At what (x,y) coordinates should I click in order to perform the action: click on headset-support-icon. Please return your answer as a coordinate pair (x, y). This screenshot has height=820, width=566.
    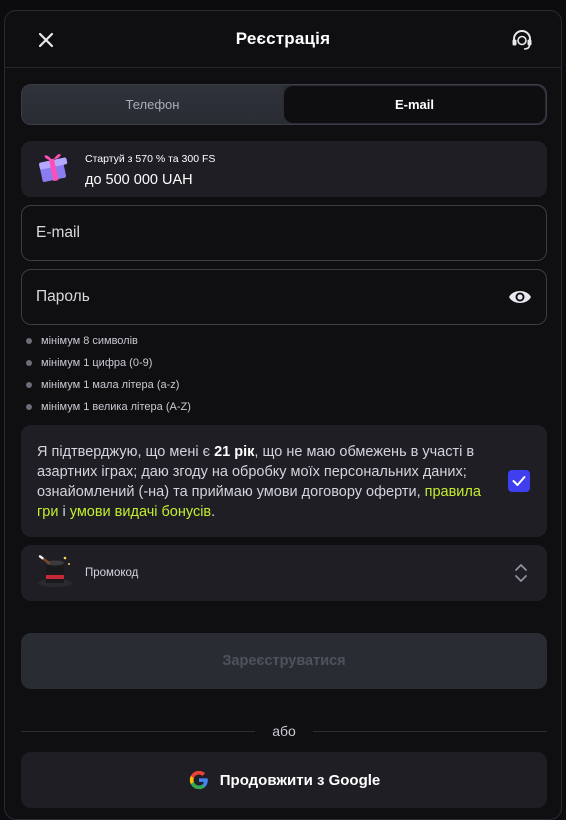
    Looking at the image, I should click on (522, 40).